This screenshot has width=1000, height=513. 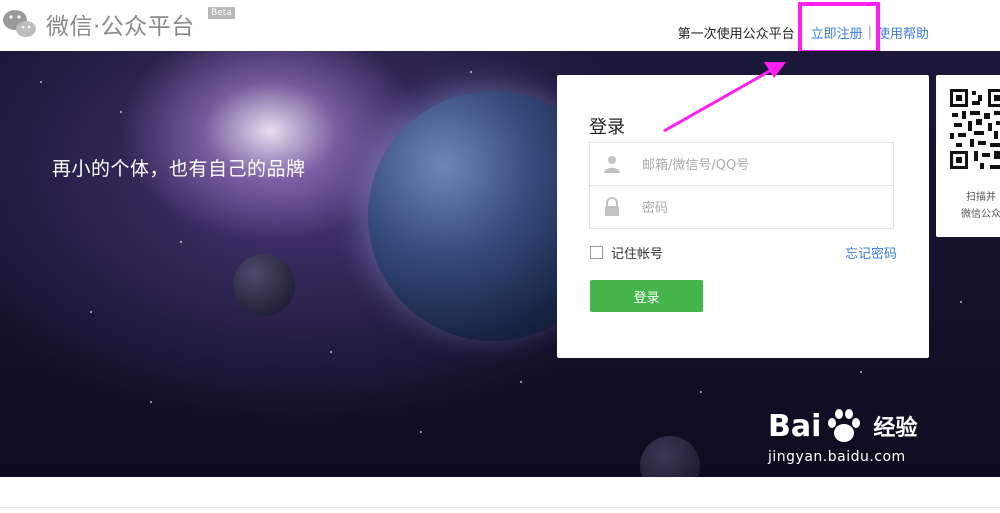 What do you see at coordinates (612, 206) in the screenshot?
I see `lock-icon` at bounding box center [612, 206].